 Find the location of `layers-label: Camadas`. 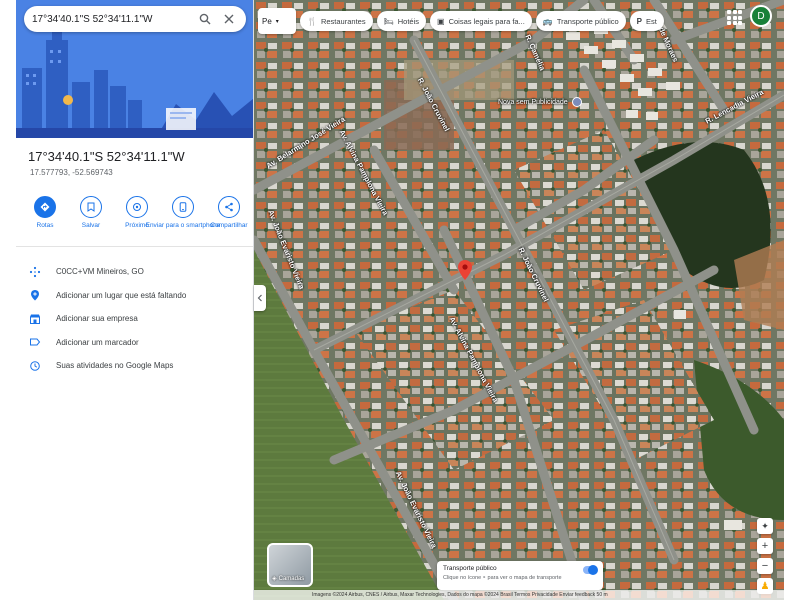

layers-label: Camadas is located at coordinates (291, 578).